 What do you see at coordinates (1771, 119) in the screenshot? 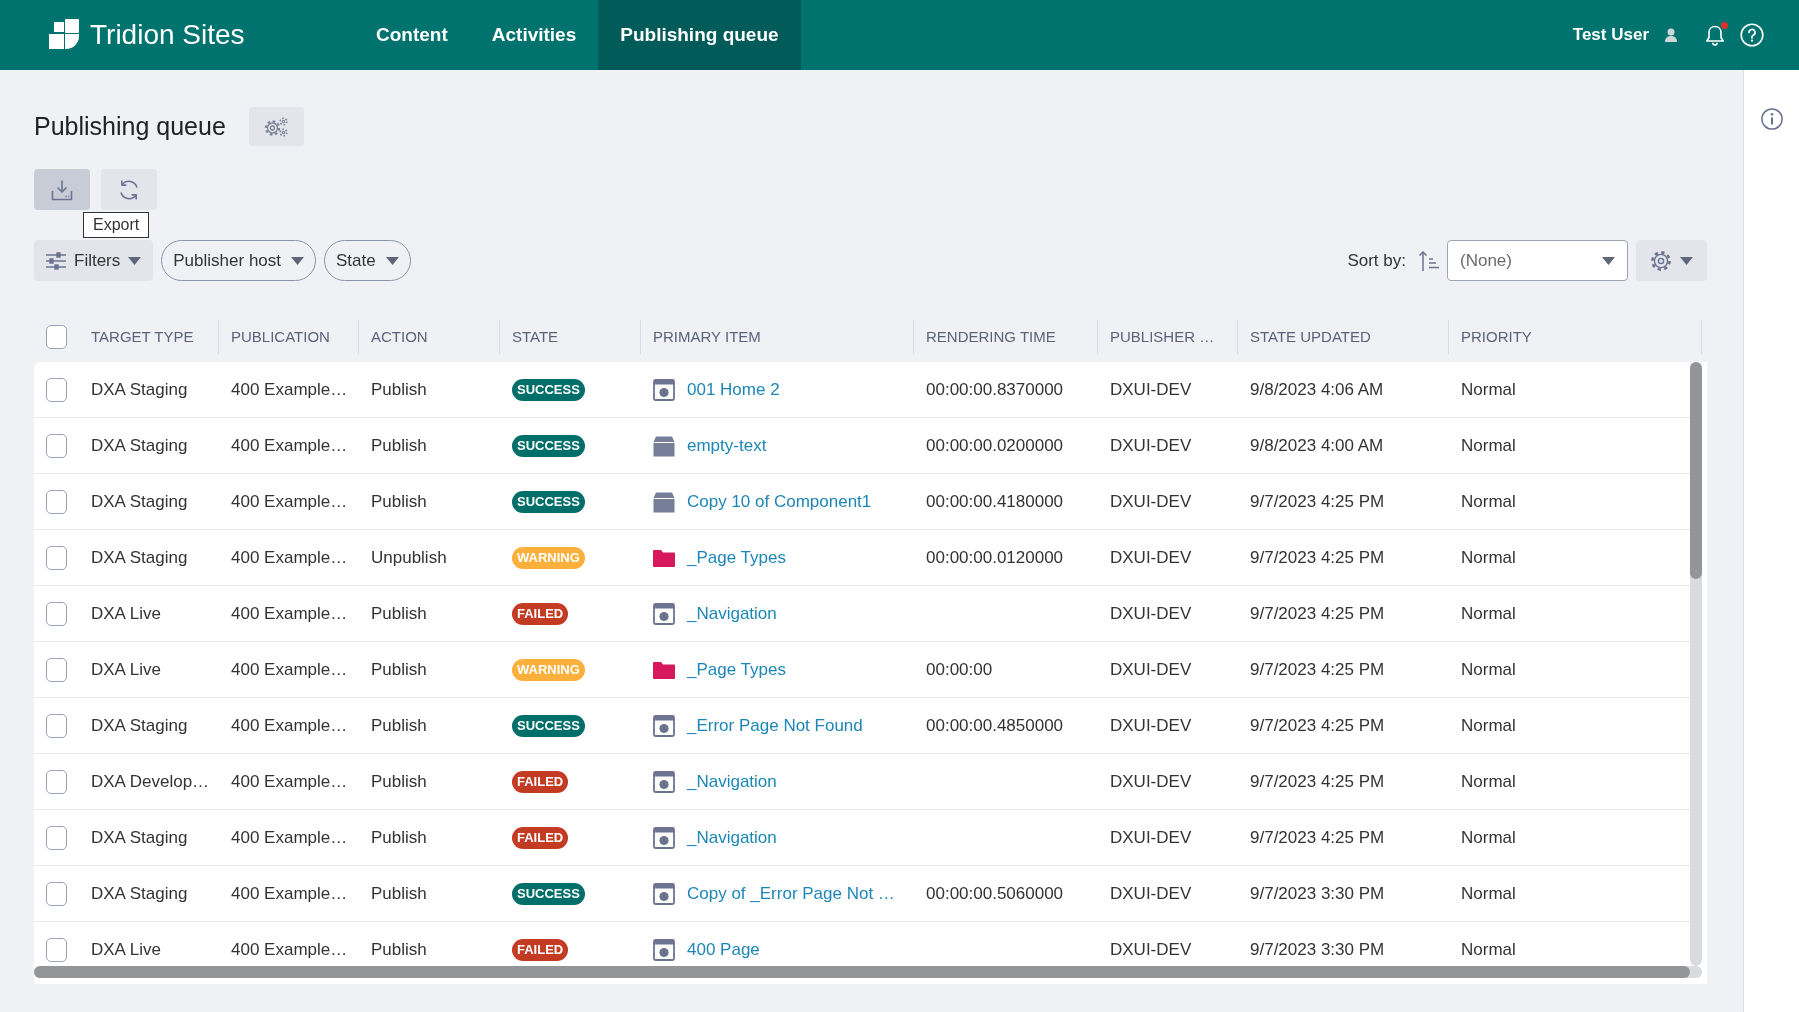
I see `info-icon` at bounding box center [1771, 119].